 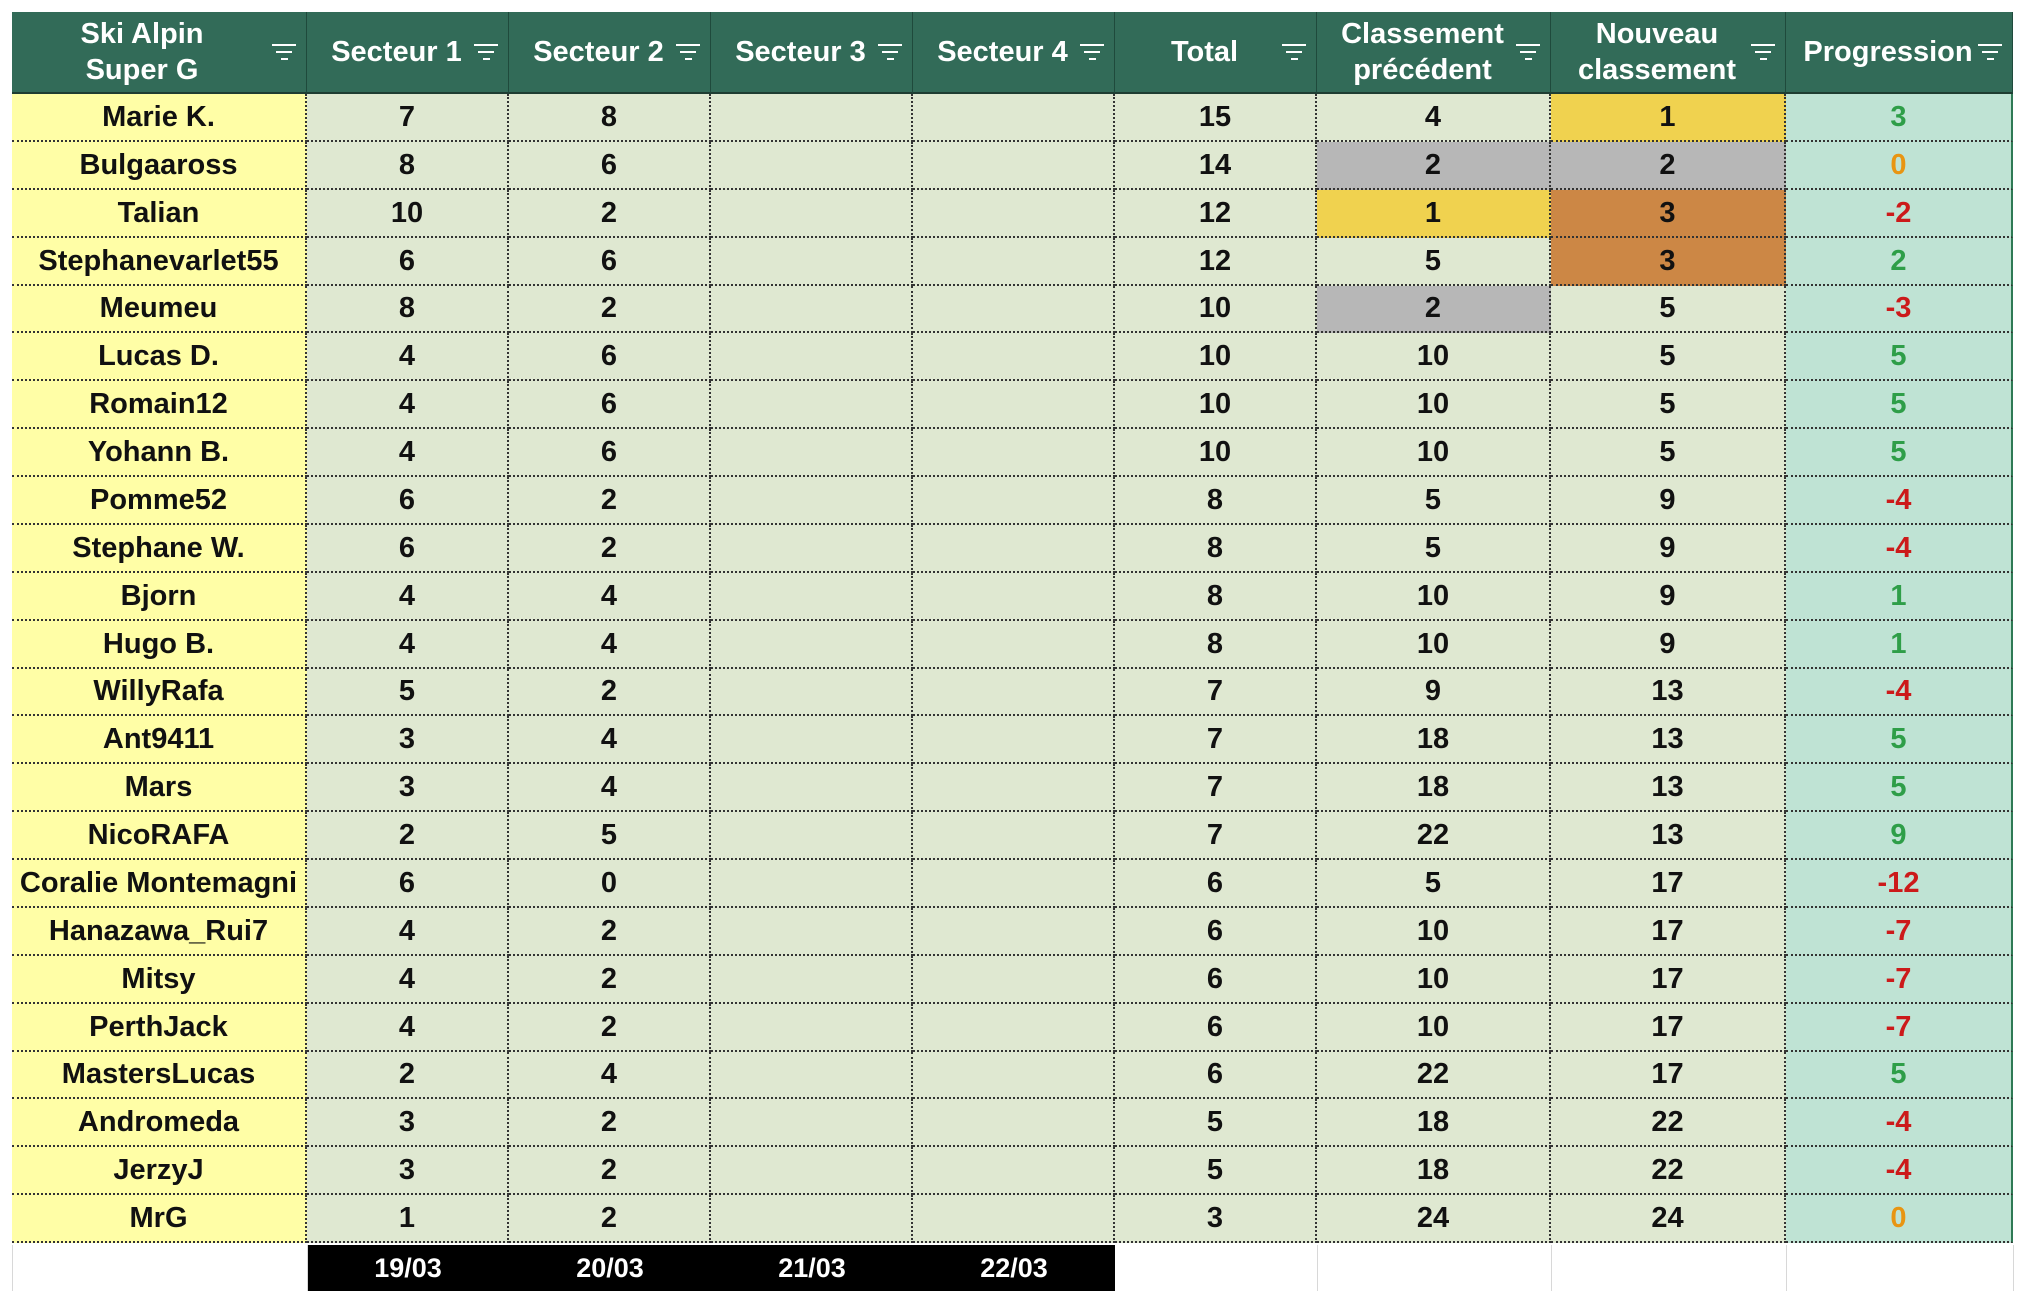 I want to click on nouveau-classement-cell: 24, so click(x=1668, y=1219).